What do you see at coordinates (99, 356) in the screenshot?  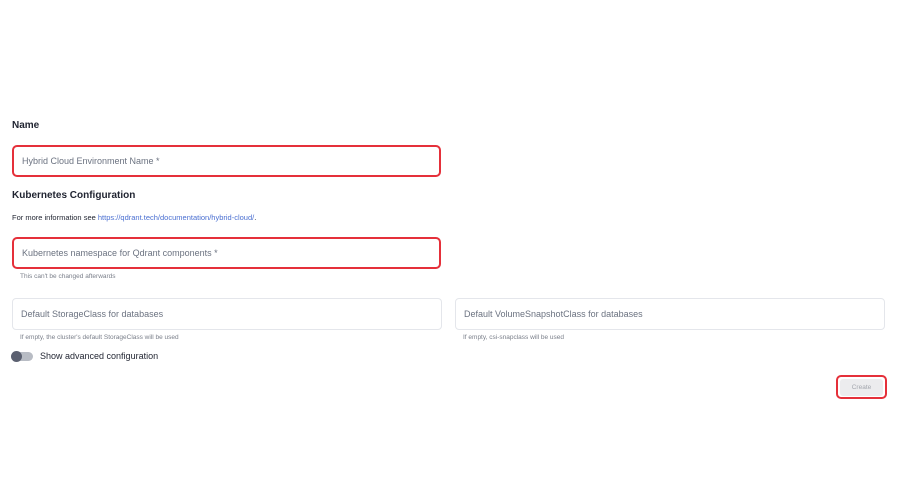 I see `advanced-config-label: Show advanced configuration` at bounding box center [99, 356].